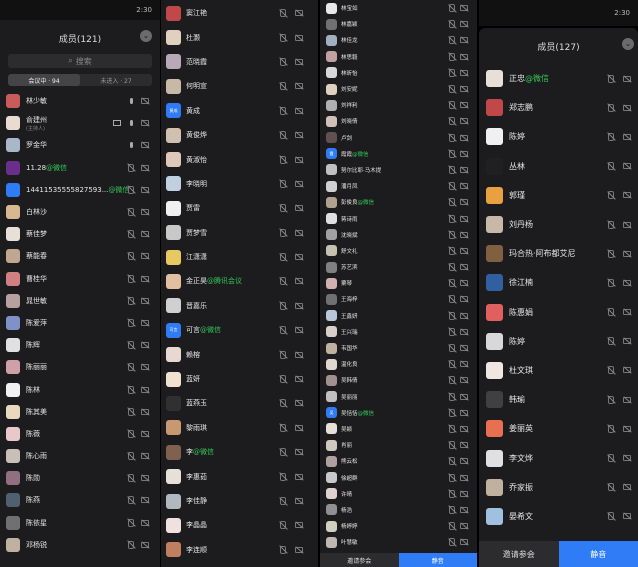  What do you see at coordinates (80, 323) in the screenshot?
I see `member-row: 陈爱萍` at bounding box center [80, 323].